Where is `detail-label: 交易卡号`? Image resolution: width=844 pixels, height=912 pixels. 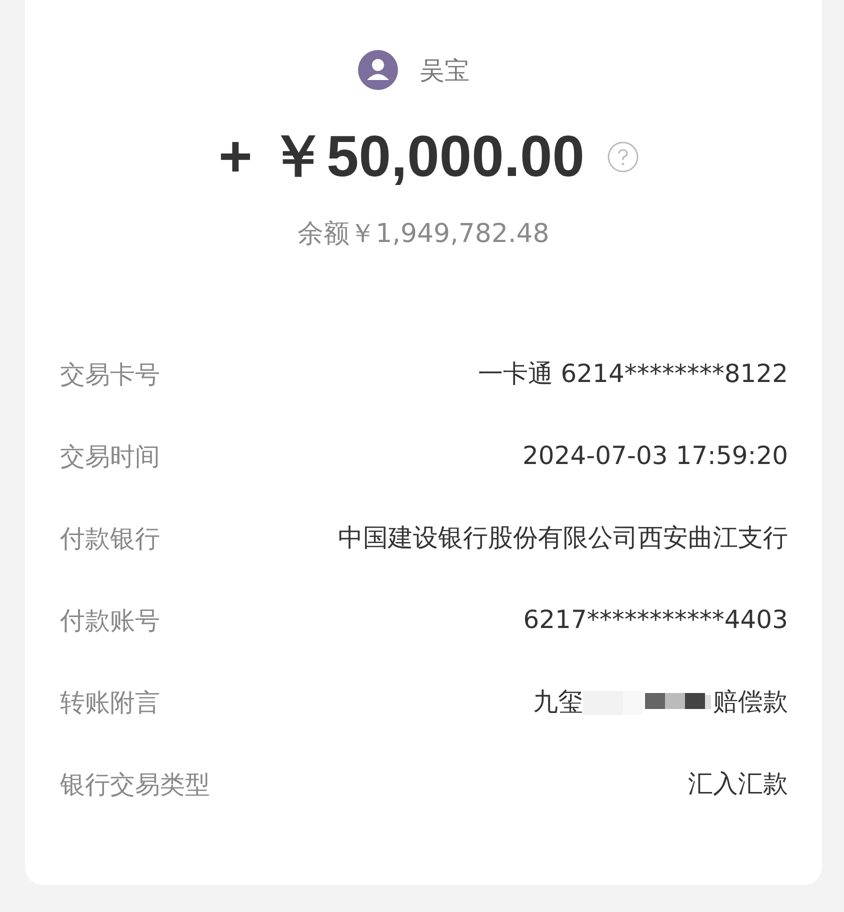 detail-label: 交易卡号 is located at coordinates (110, 374).